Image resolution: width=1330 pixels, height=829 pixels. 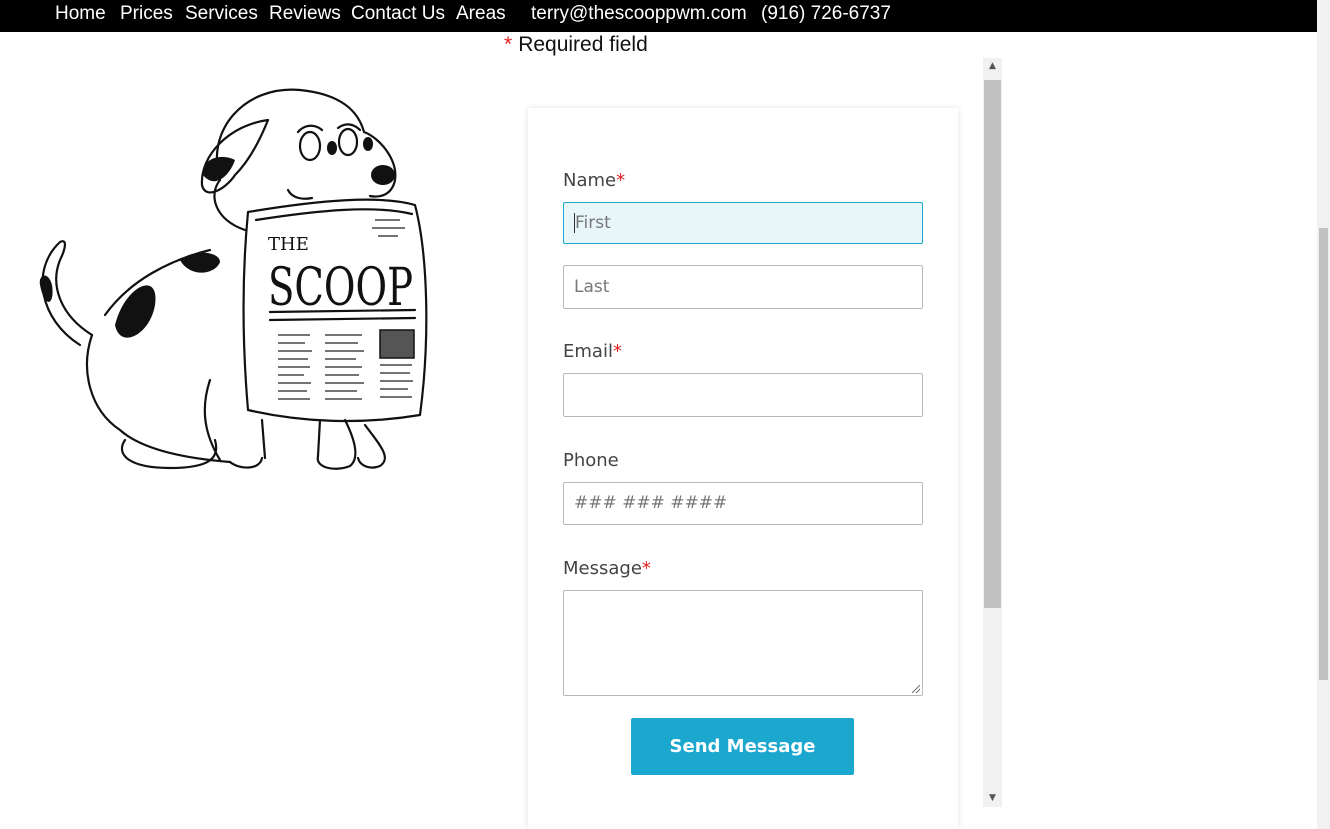 What do you see at coordinates (621, 180) in the screenshot?
I see `name-required-mark: *` at bounding box center [621, 180].